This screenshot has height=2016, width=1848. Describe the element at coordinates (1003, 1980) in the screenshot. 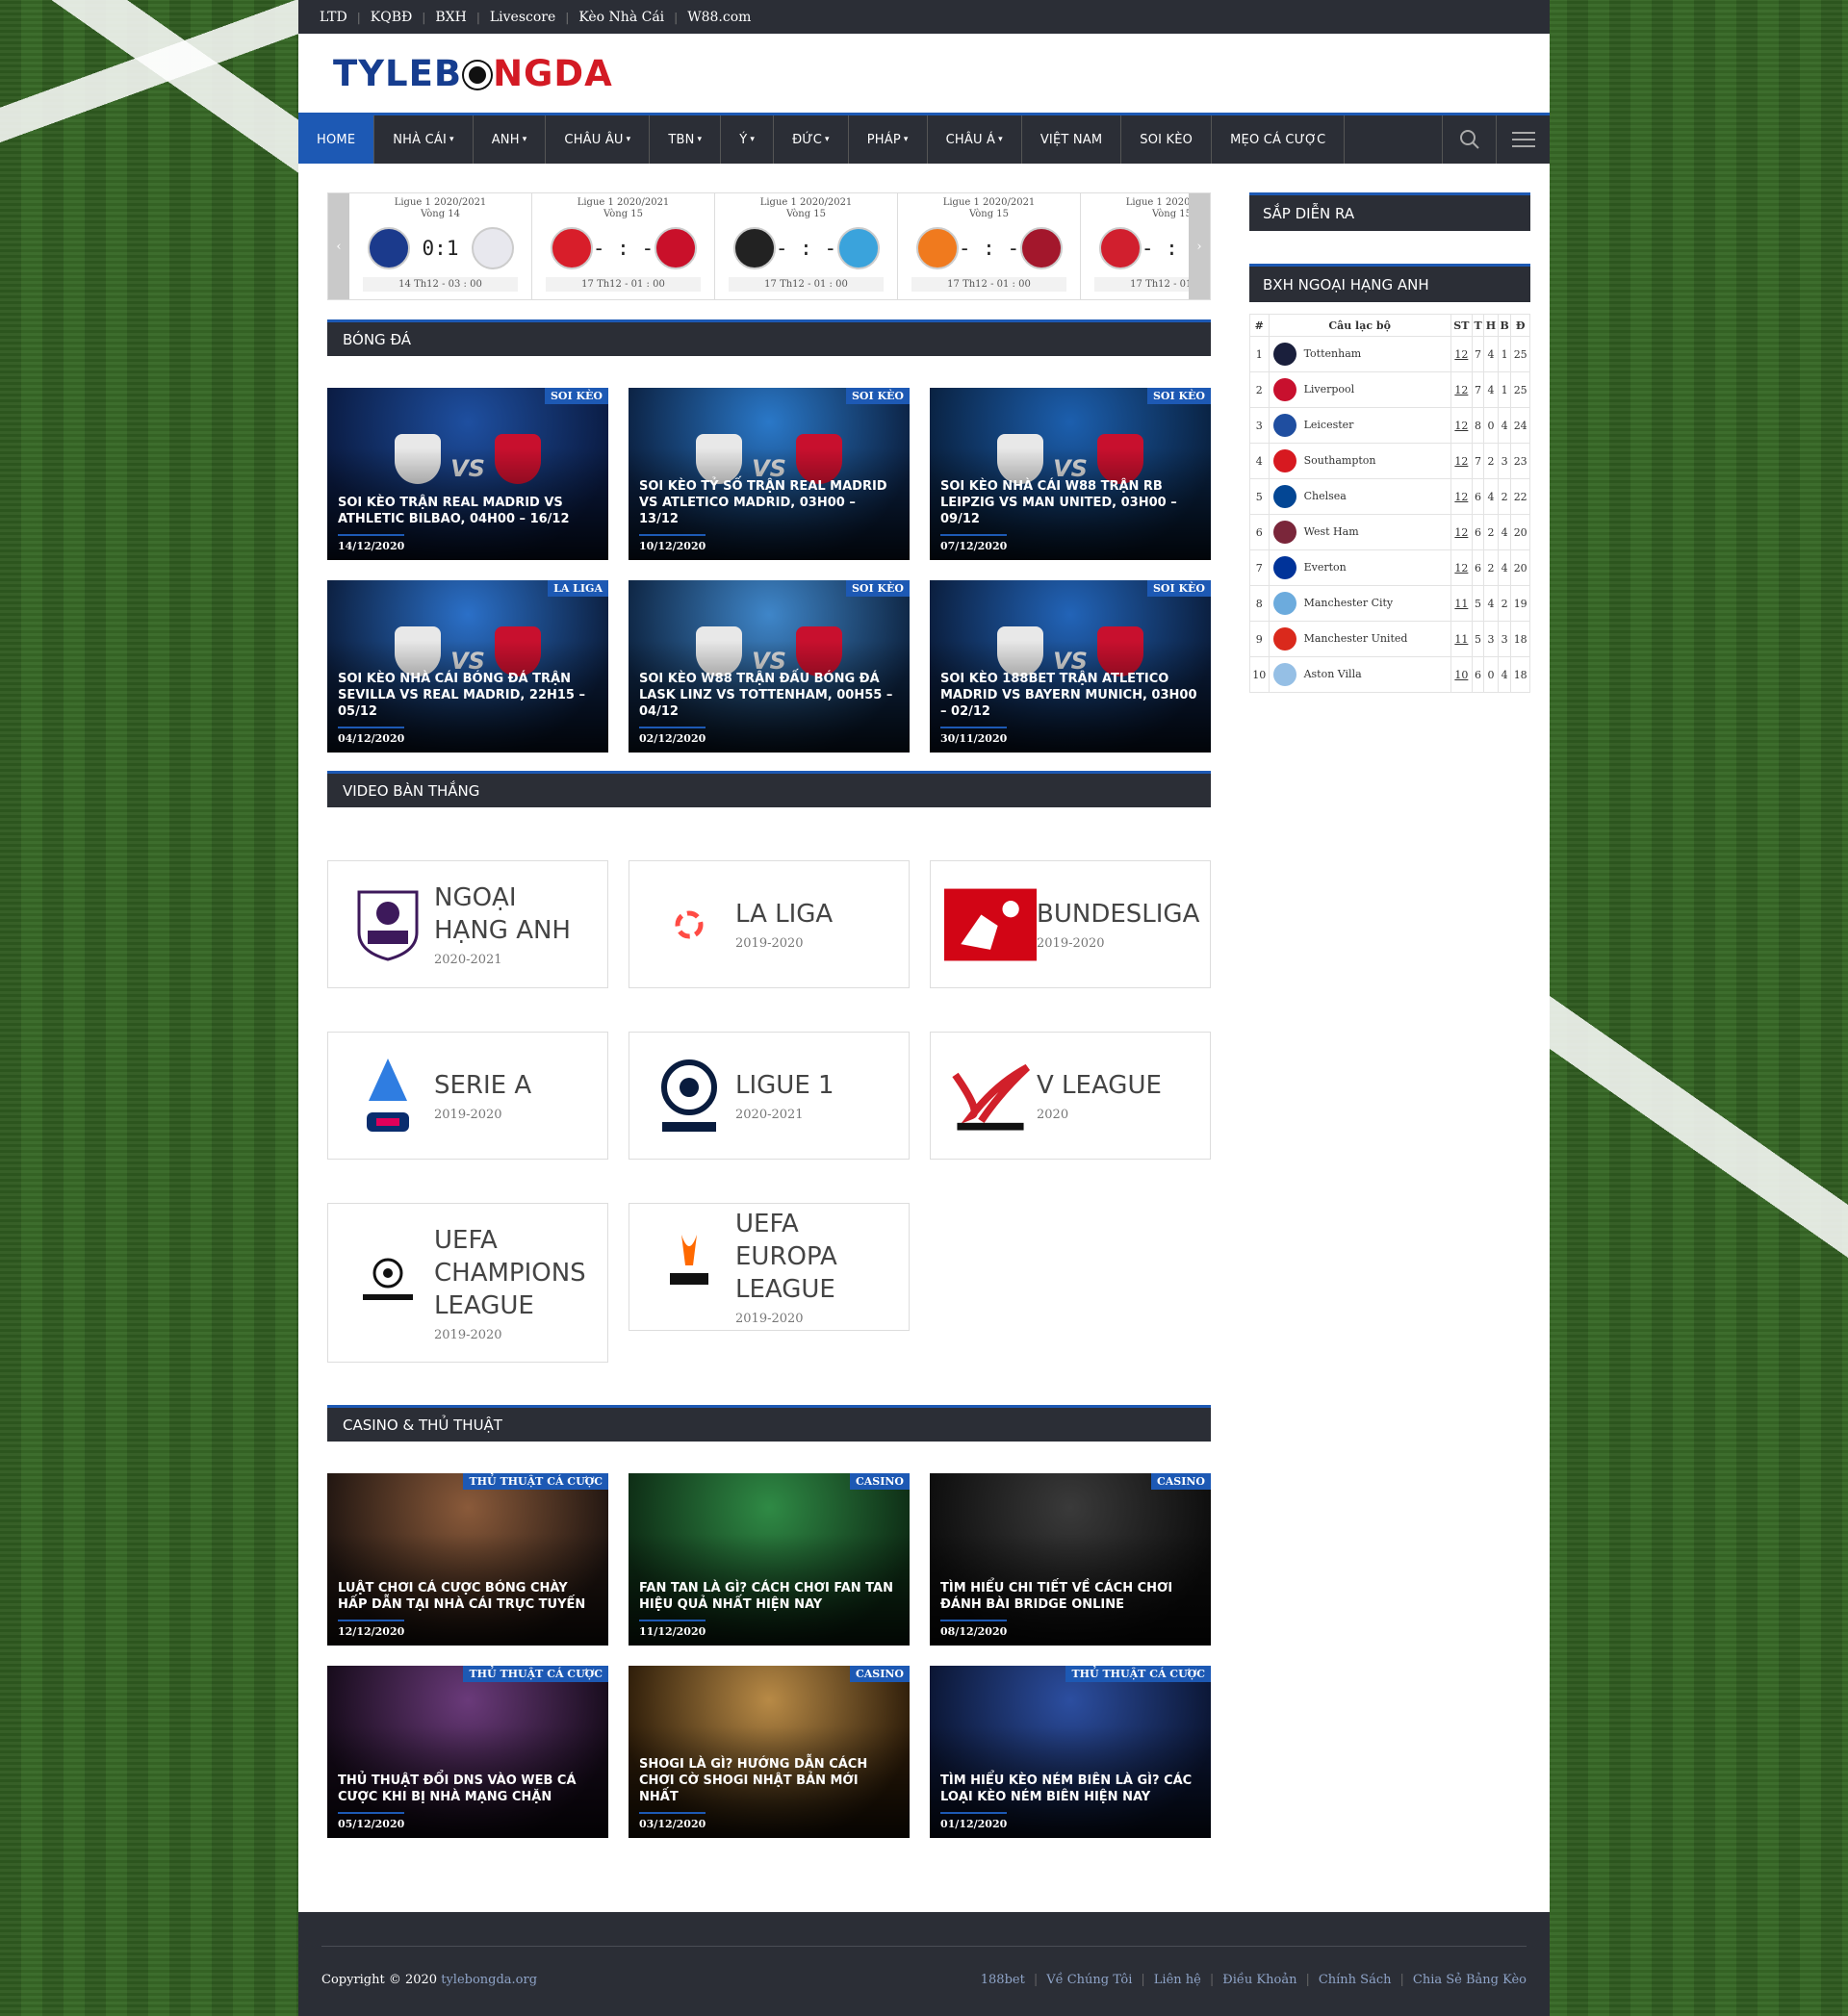

I see `footer-link: 188bet` at that location.